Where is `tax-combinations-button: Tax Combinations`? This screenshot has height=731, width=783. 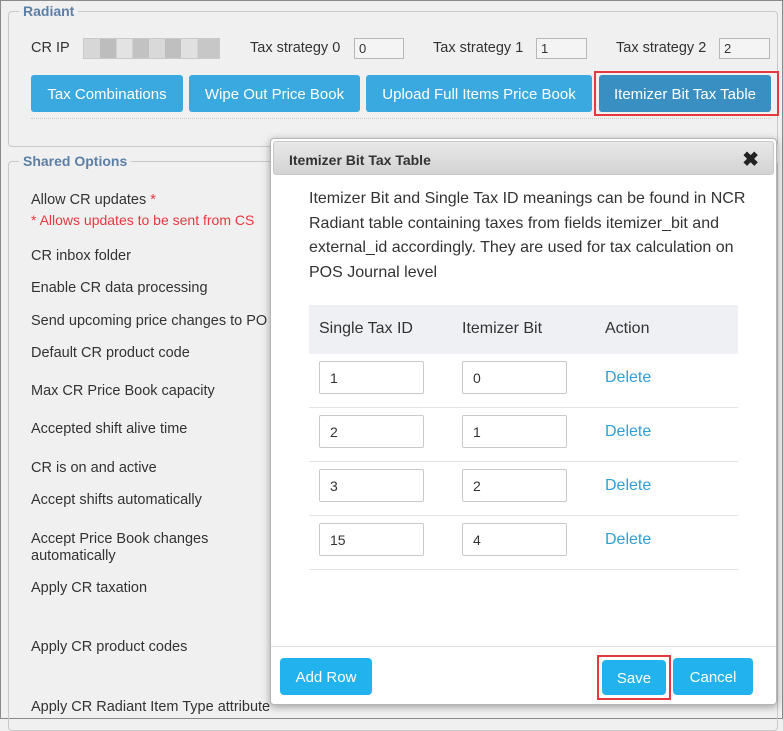 tax-combinations-button: Tax Combinations is located at coordinates (107, 93).